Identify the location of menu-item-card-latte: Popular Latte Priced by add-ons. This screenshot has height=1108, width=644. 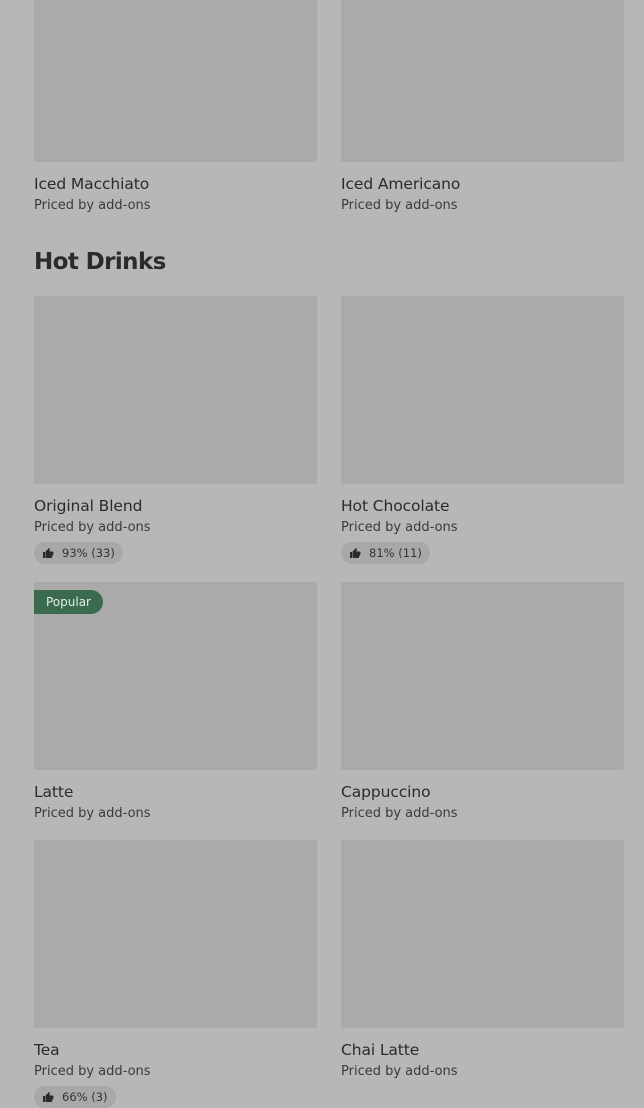
(175, 702).